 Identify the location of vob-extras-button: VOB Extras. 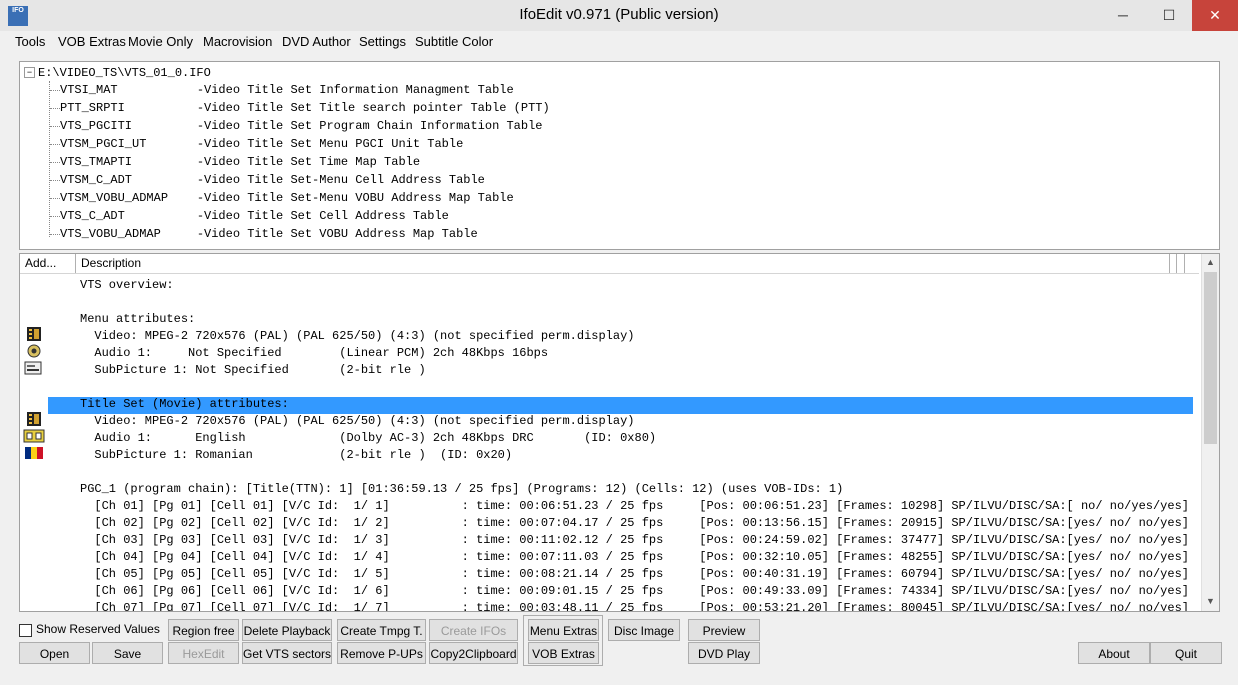
(563, 653).